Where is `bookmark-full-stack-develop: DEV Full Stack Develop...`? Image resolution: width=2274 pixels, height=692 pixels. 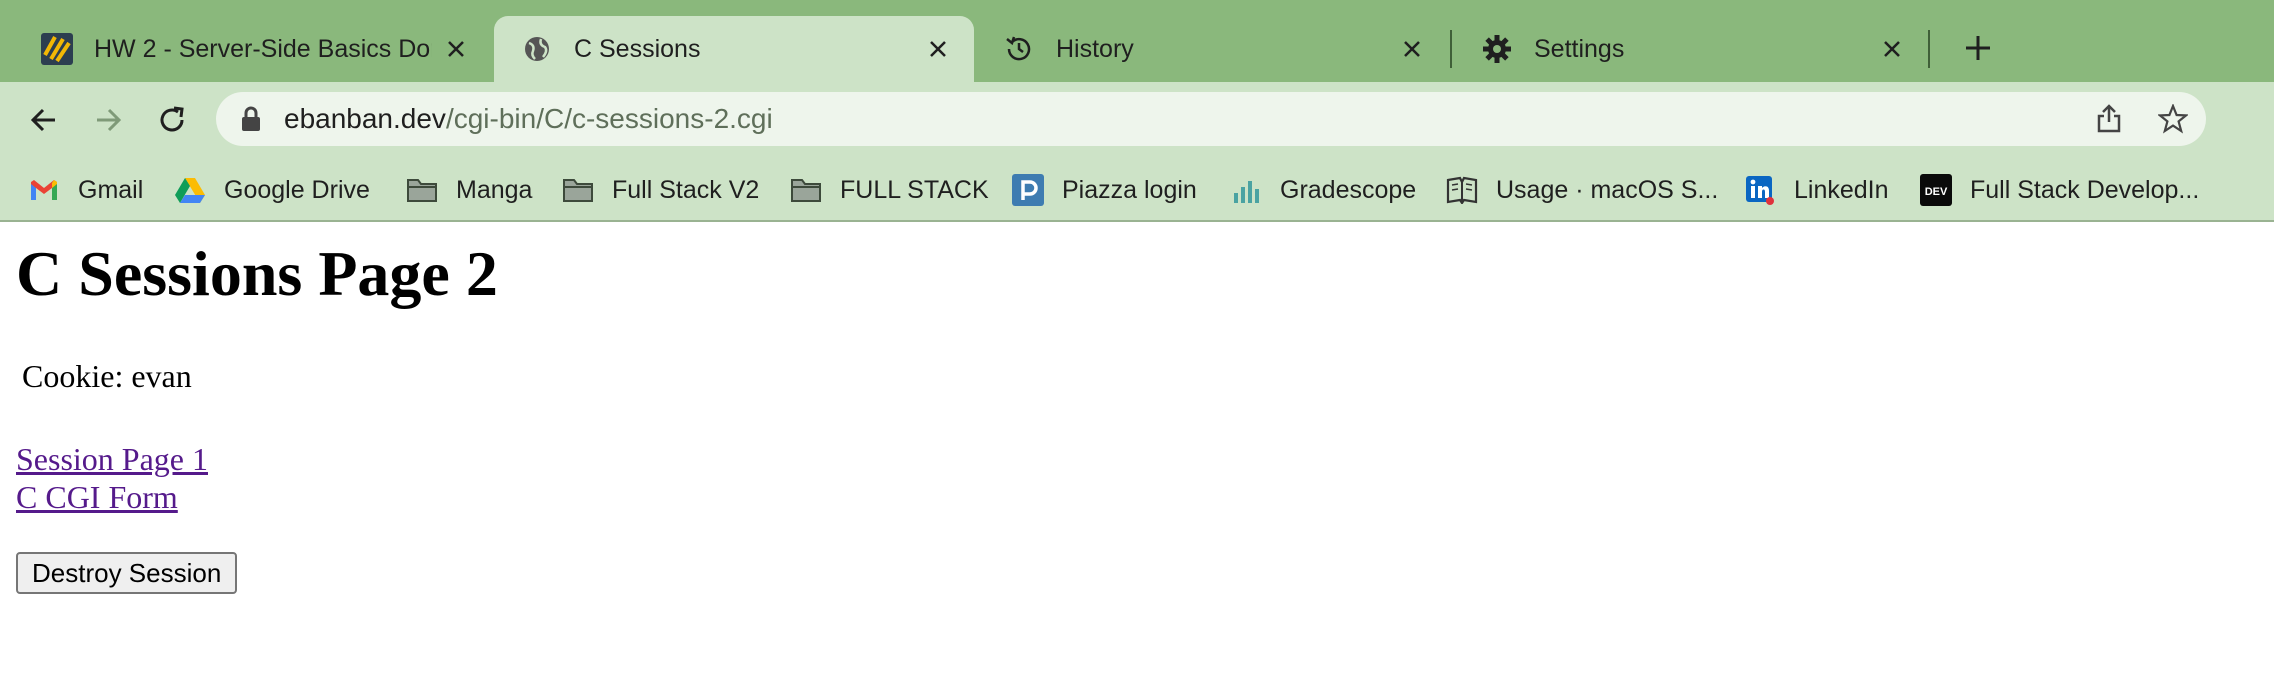
bookmark-full-stack-develop: DEV Full Stack Develop... is located at coordinates (2059, 190).